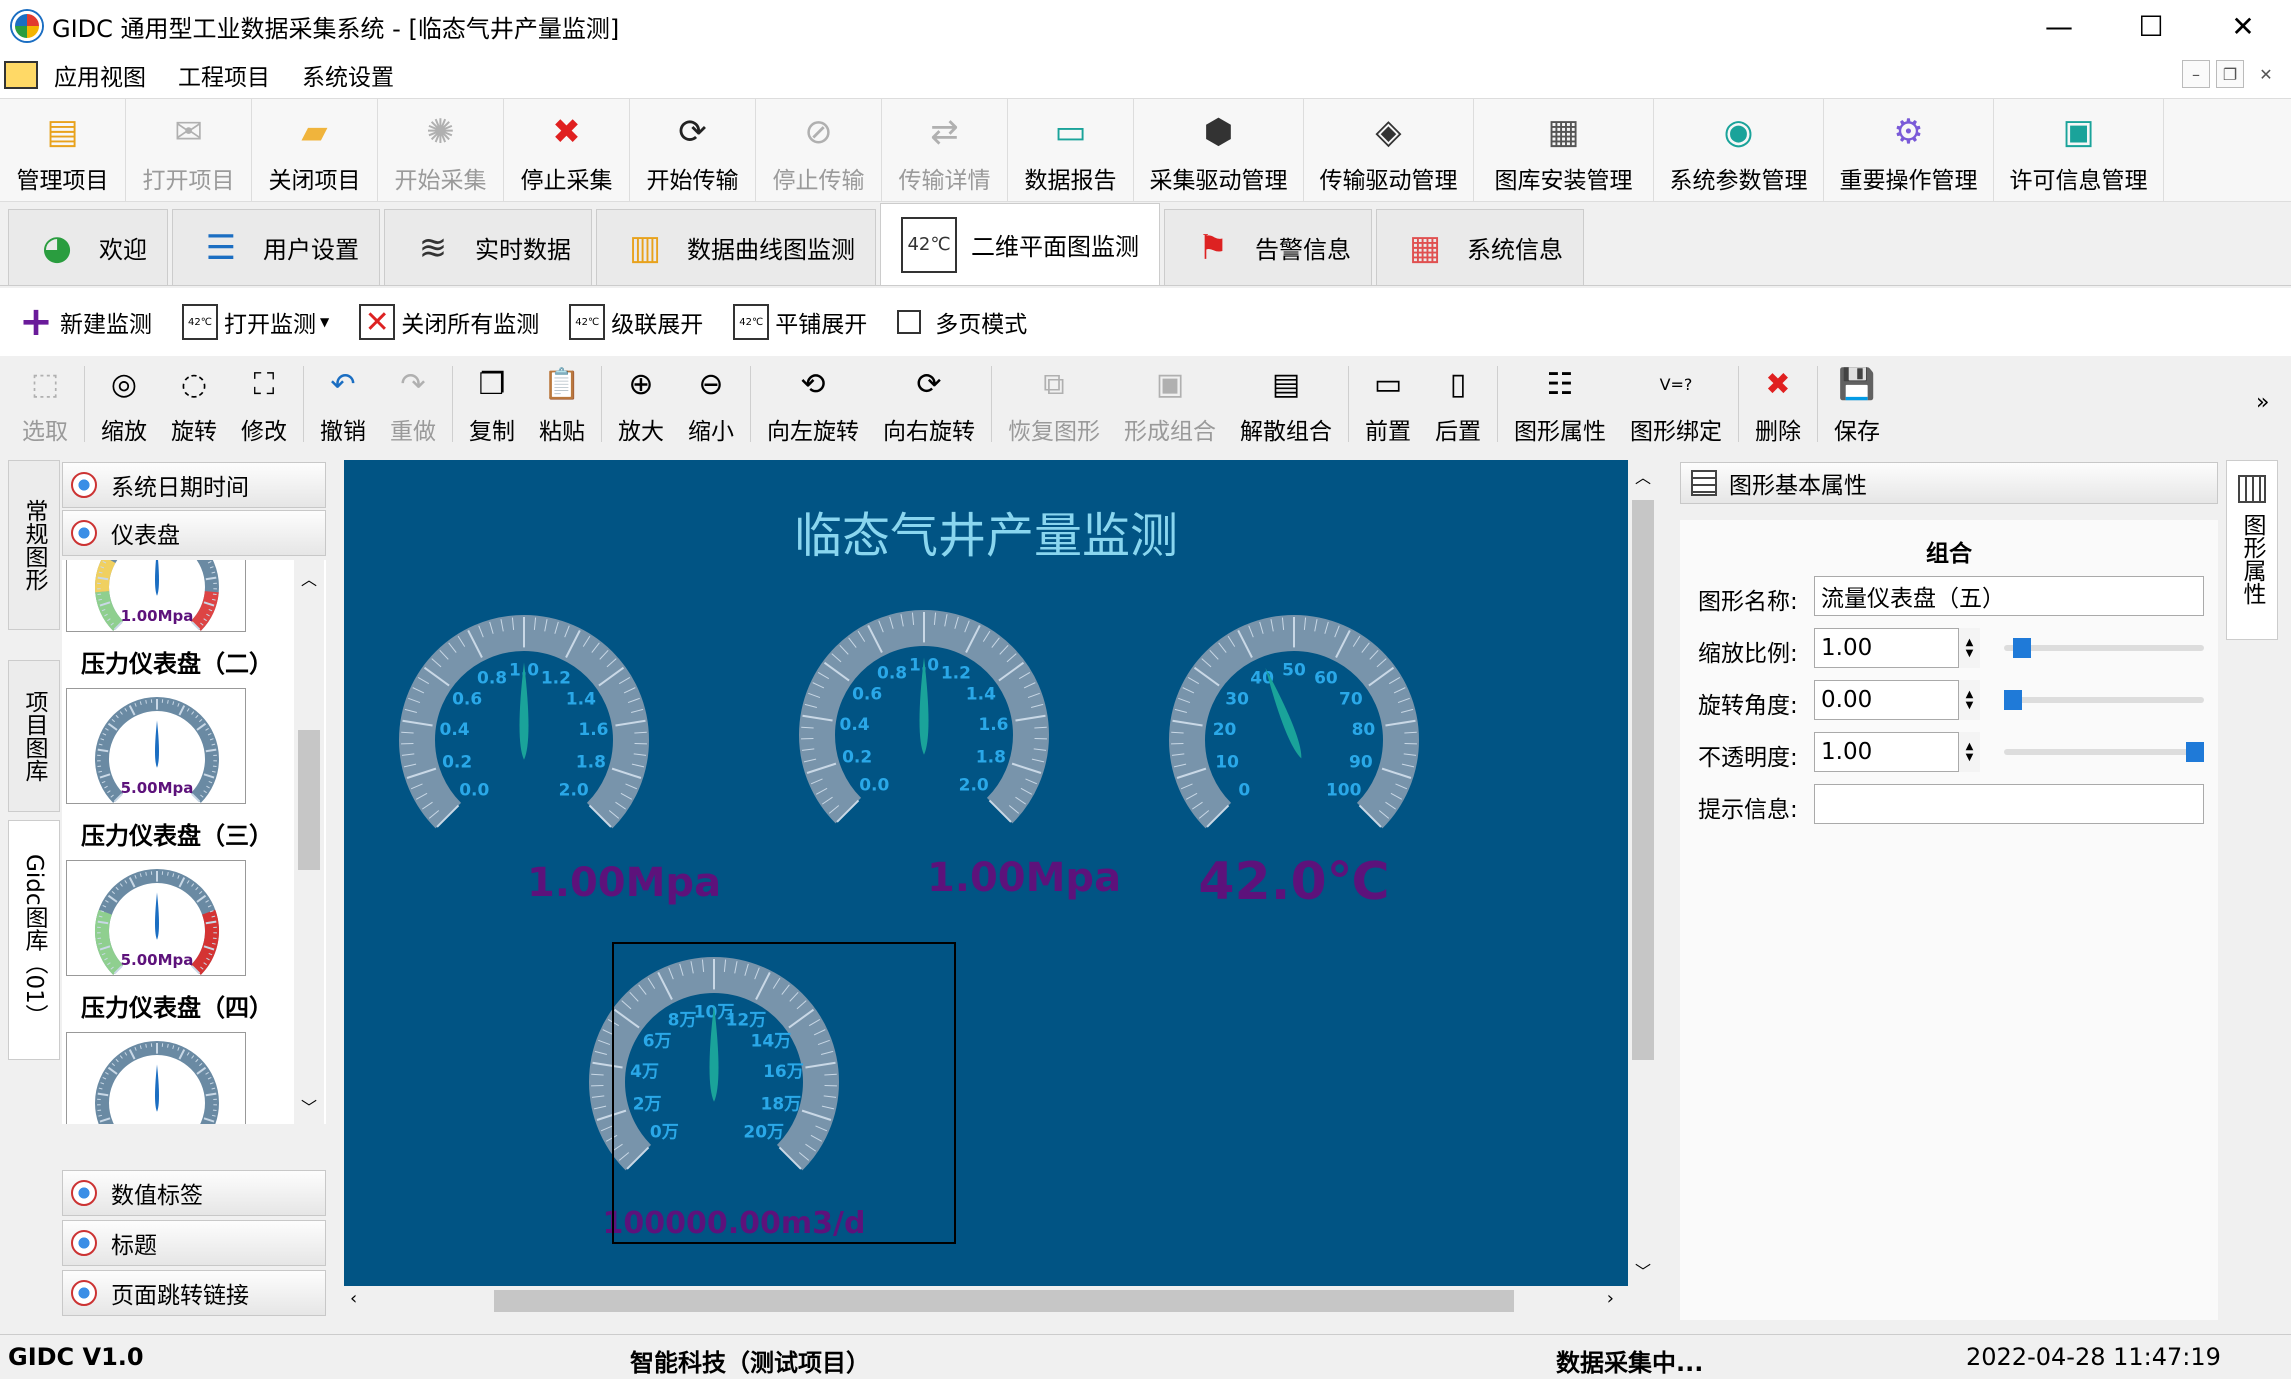  What do you see at coordinates (2243, 26) in the screenshot?
I see `close-window-button: ✕` at bounding box center [2243, 26].